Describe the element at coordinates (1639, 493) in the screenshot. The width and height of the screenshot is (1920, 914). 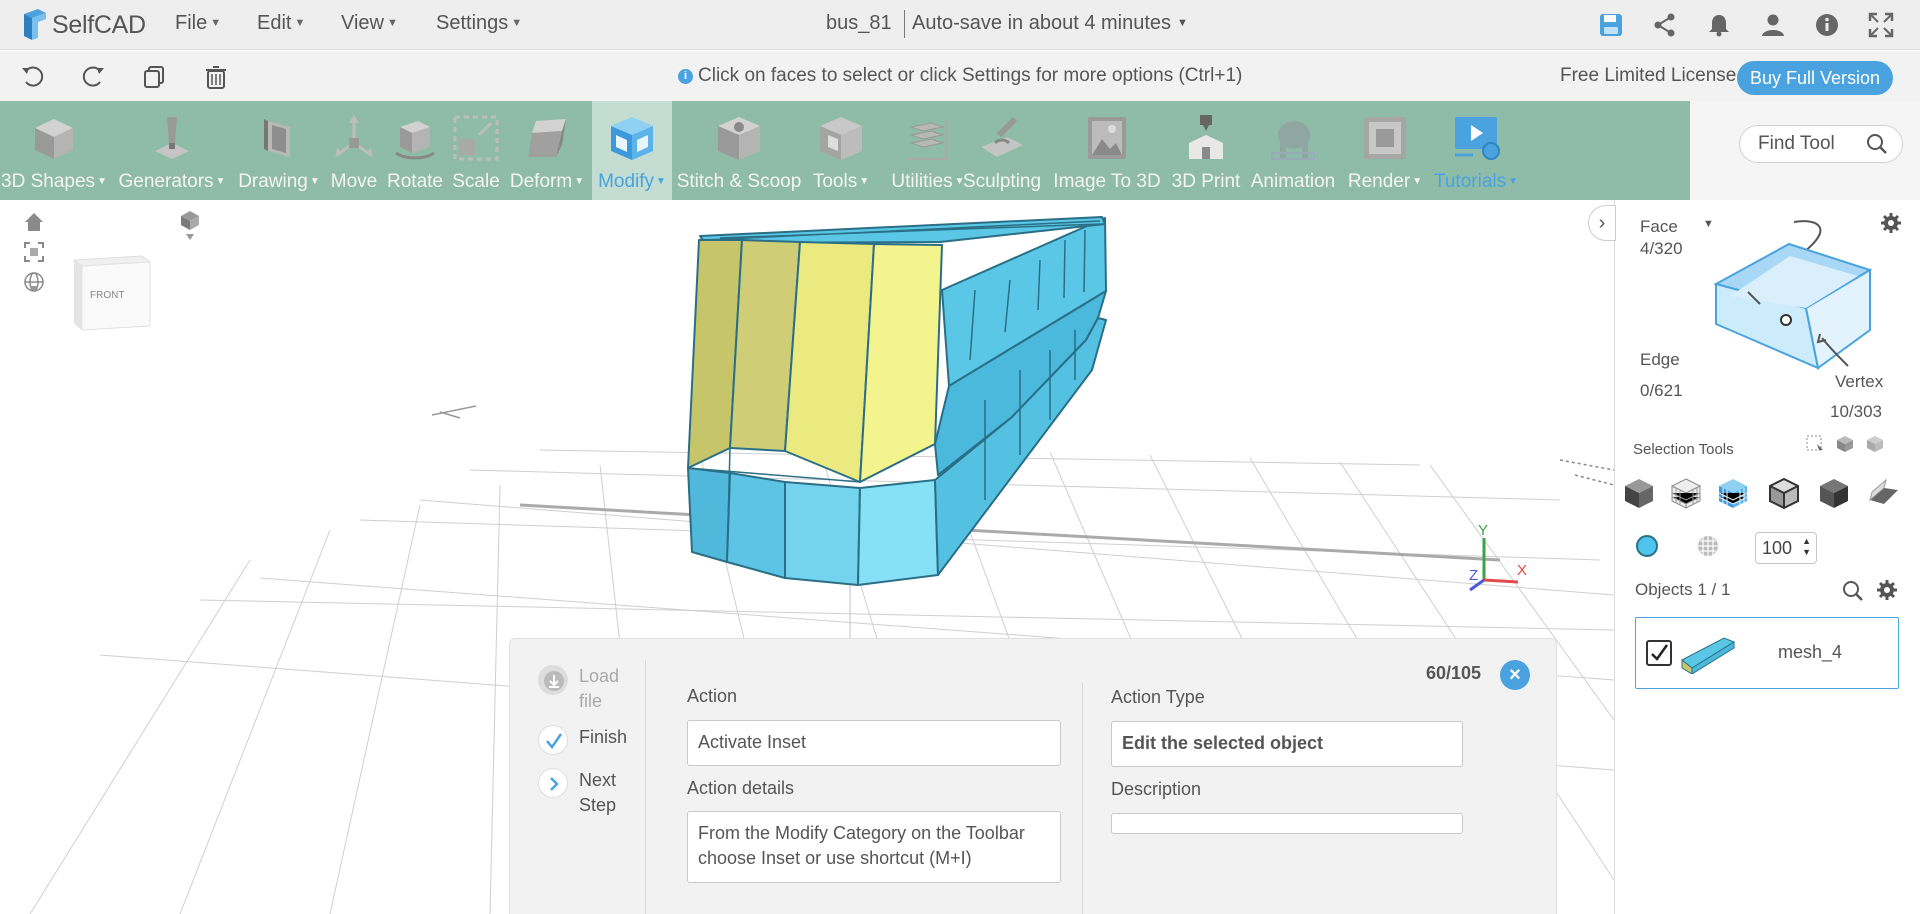
I see `select-object-cube-icon` at that location.